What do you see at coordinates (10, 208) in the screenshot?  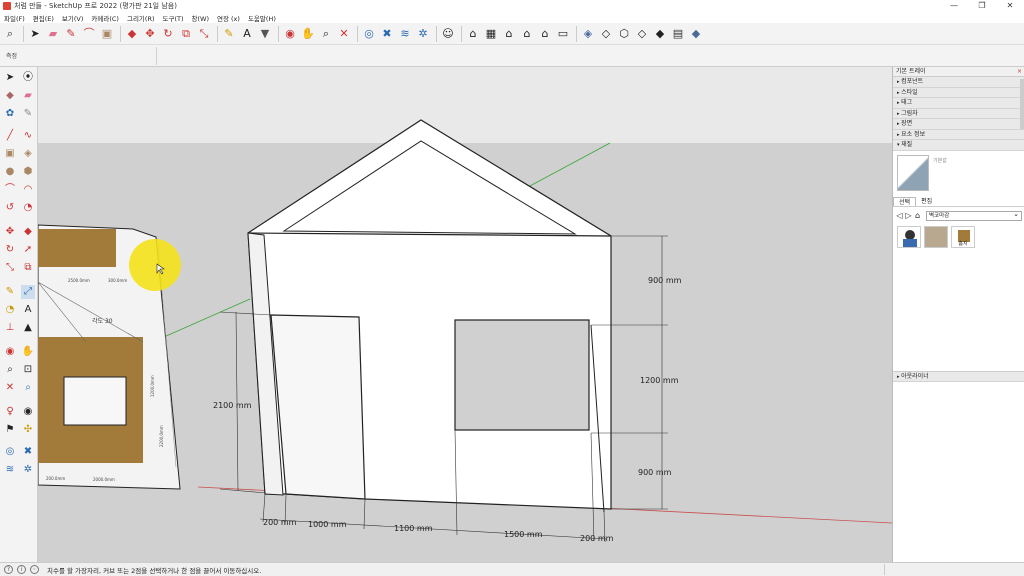 I see `three-point-arc-icon: ↺` at bounding box center [10, 208].